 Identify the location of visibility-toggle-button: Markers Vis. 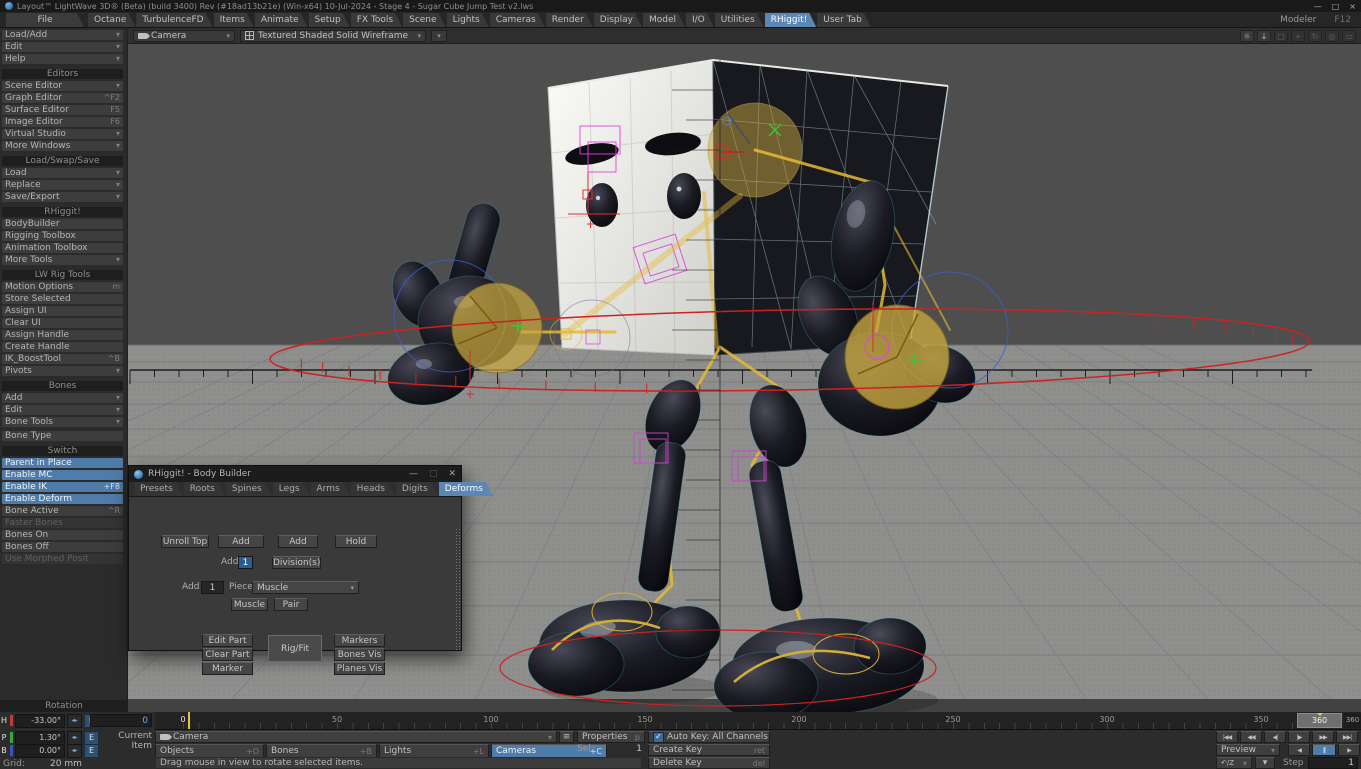
(359, 640).